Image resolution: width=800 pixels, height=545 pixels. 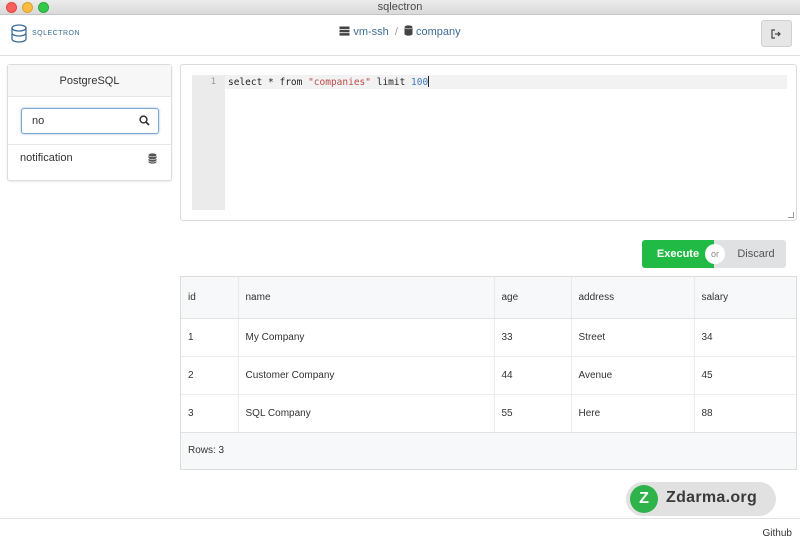 I want to click on table-cell: Street, so click(x=633, y=337).